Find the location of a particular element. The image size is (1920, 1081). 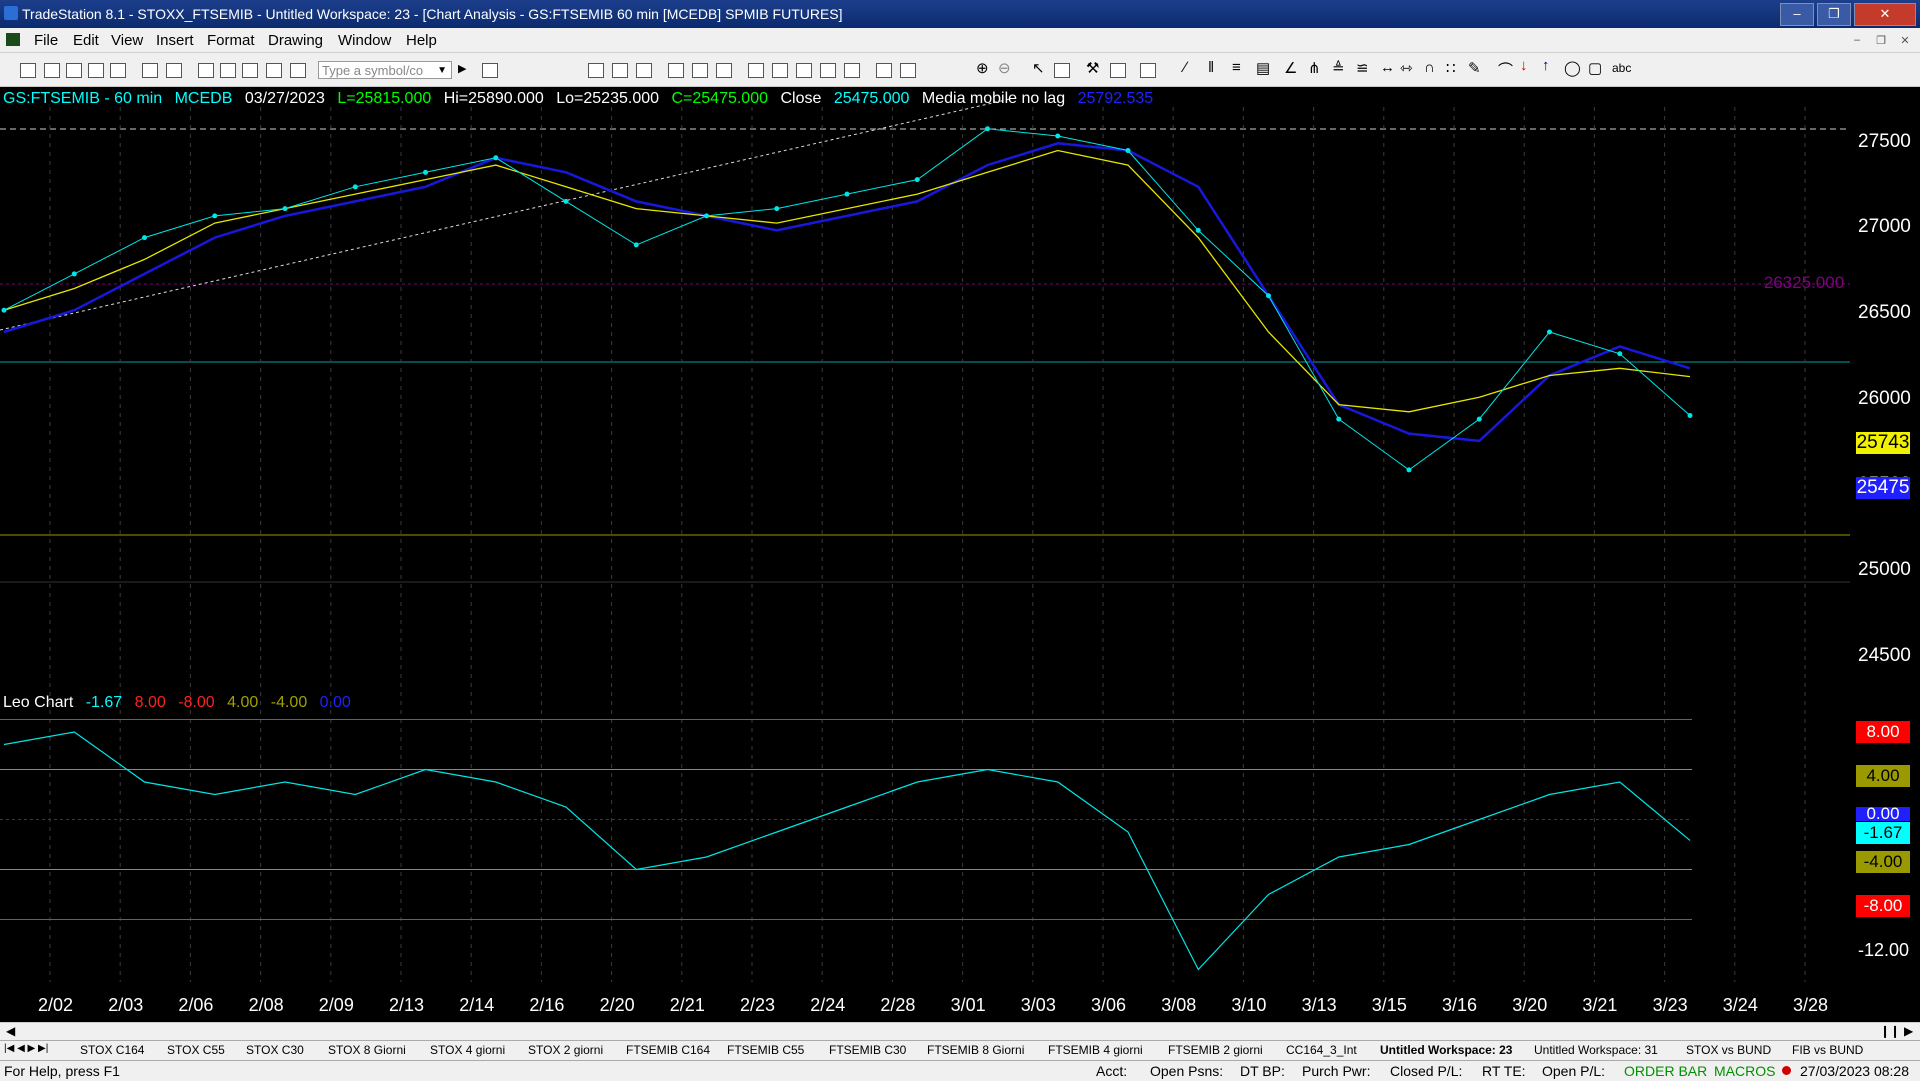

macros-button: MACROS is located at coordinates (1744, 1071).